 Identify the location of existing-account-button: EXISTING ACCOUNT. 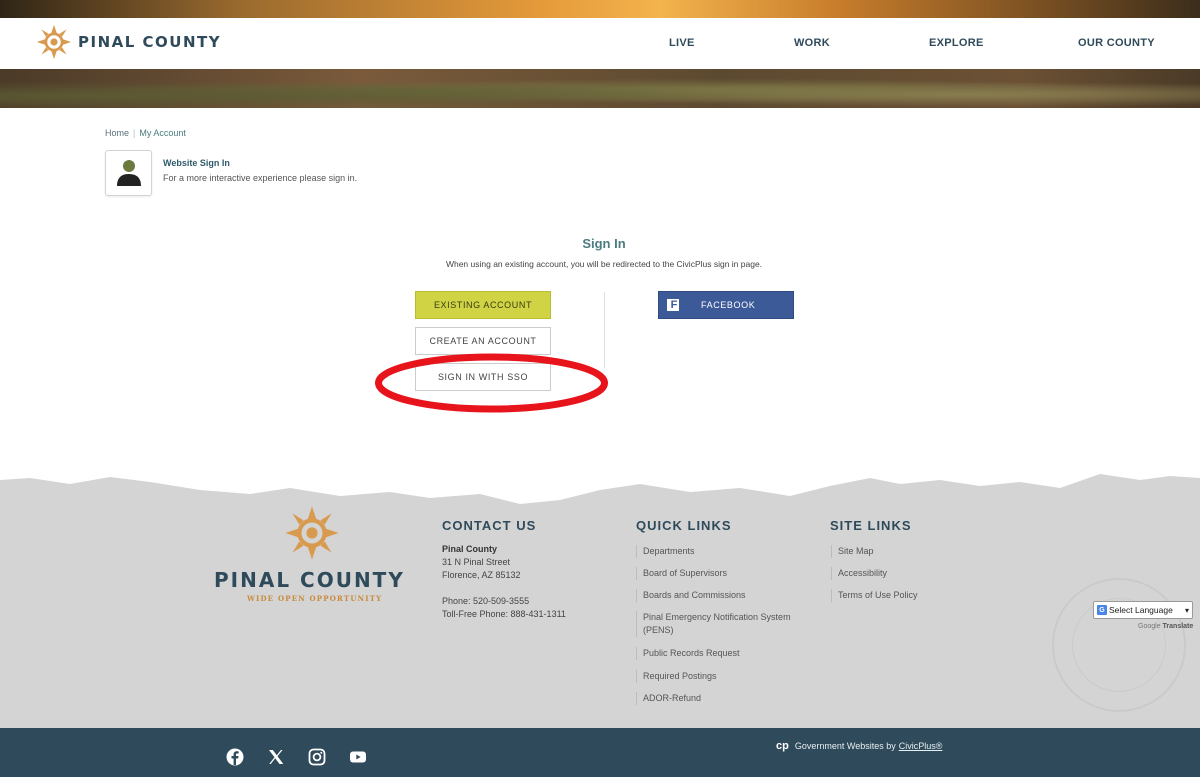
(483, 305).